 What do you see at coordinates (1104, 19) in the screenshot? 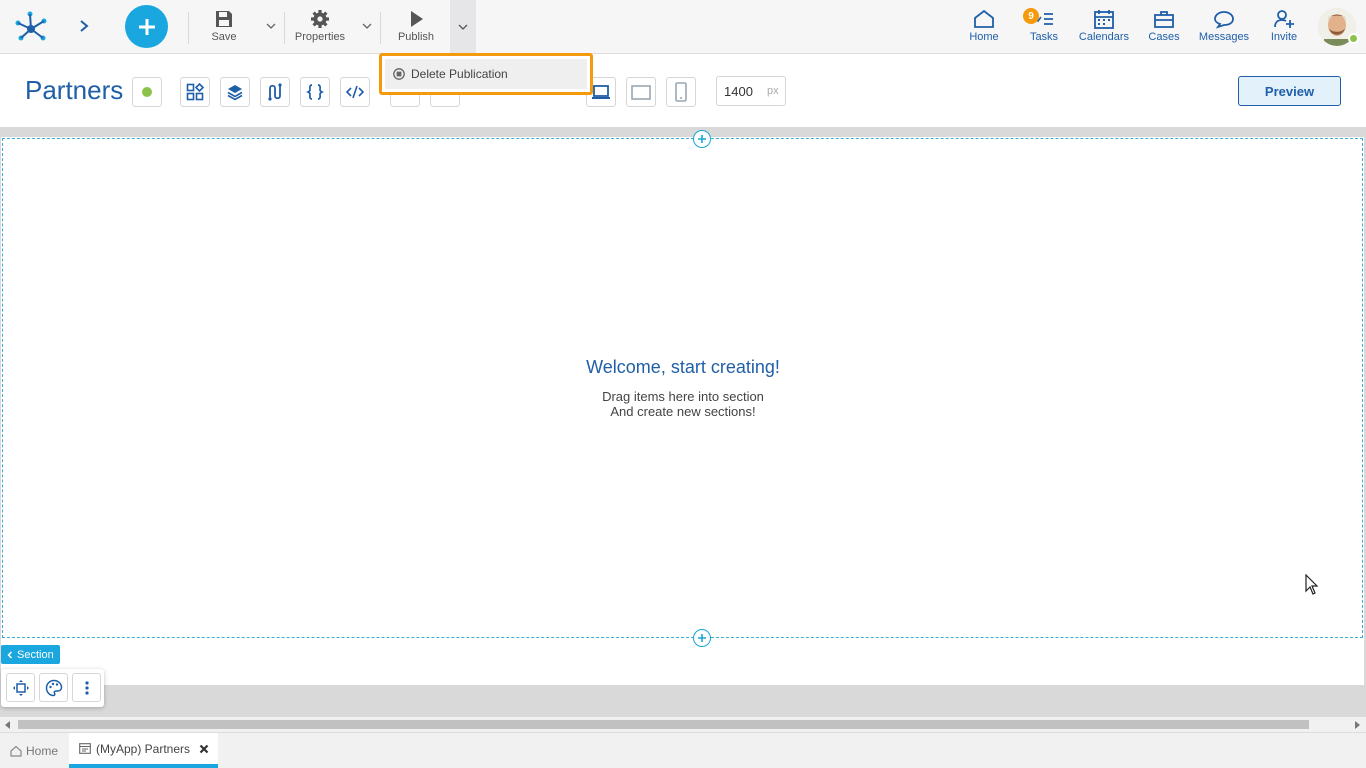
I see `calendar-icon` at bounding box center [1104, 19].